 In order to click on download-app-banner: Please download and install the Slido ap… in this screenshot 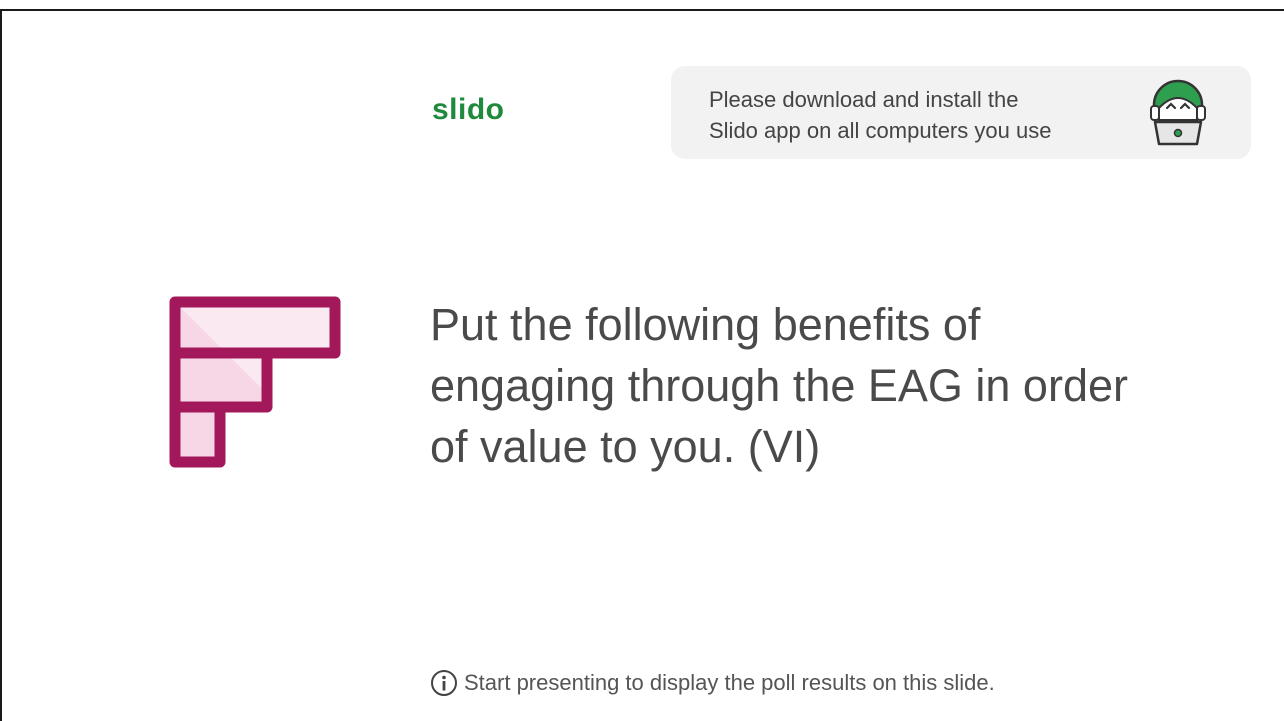, I will do `click(961, 112)`.